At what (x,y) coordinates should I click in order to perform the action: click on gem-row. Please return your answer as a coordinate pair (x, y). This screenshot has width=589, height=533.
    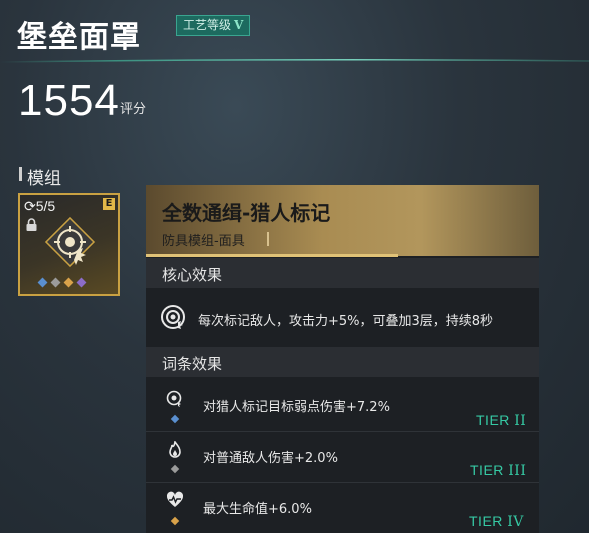
    Looking at the image, I should click on (62, 282).